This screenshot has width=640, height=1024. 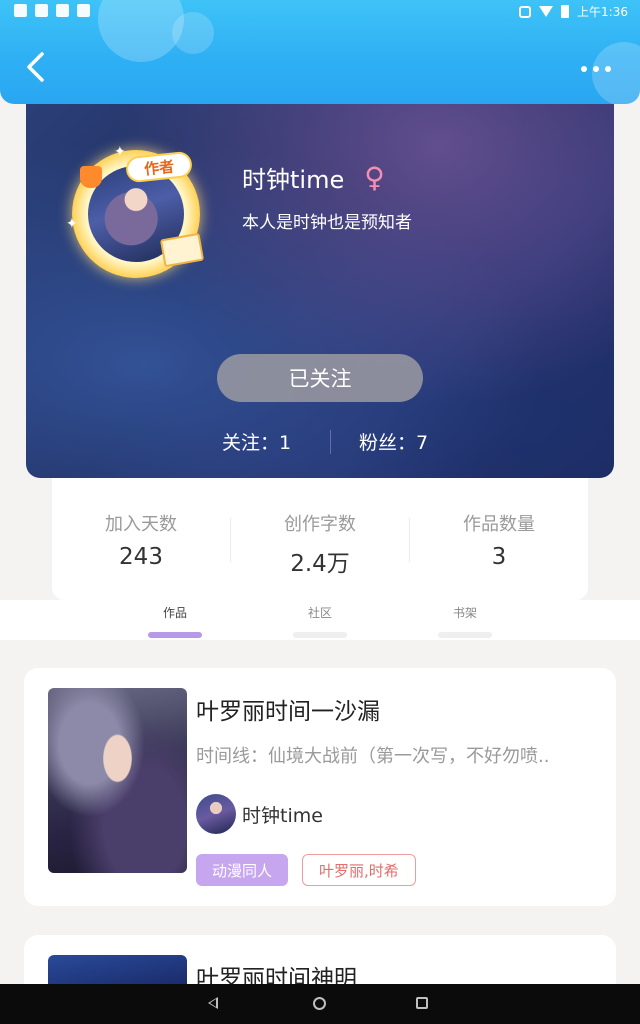 I want to click on author-name: 时钟time, so click(x=282, y=815).